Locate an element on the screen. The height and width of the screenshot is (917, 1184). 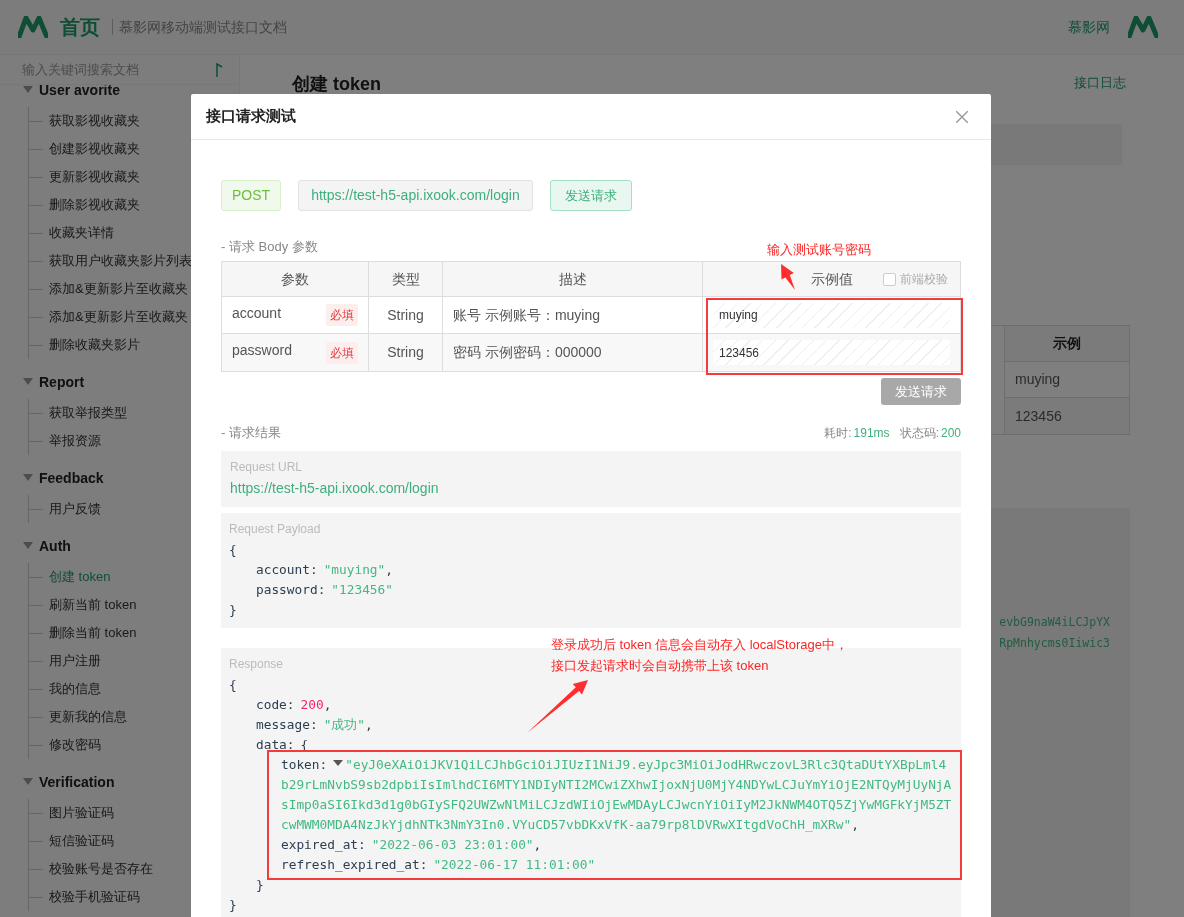
code-string: cwMWM0MDA4NzJkYjdhNTk3NmY3In0.VYuCD57vbDKxVfK-aa79rp8lDVRwXItgdVoChH_mXRw" is located at coordinates (566, 824).